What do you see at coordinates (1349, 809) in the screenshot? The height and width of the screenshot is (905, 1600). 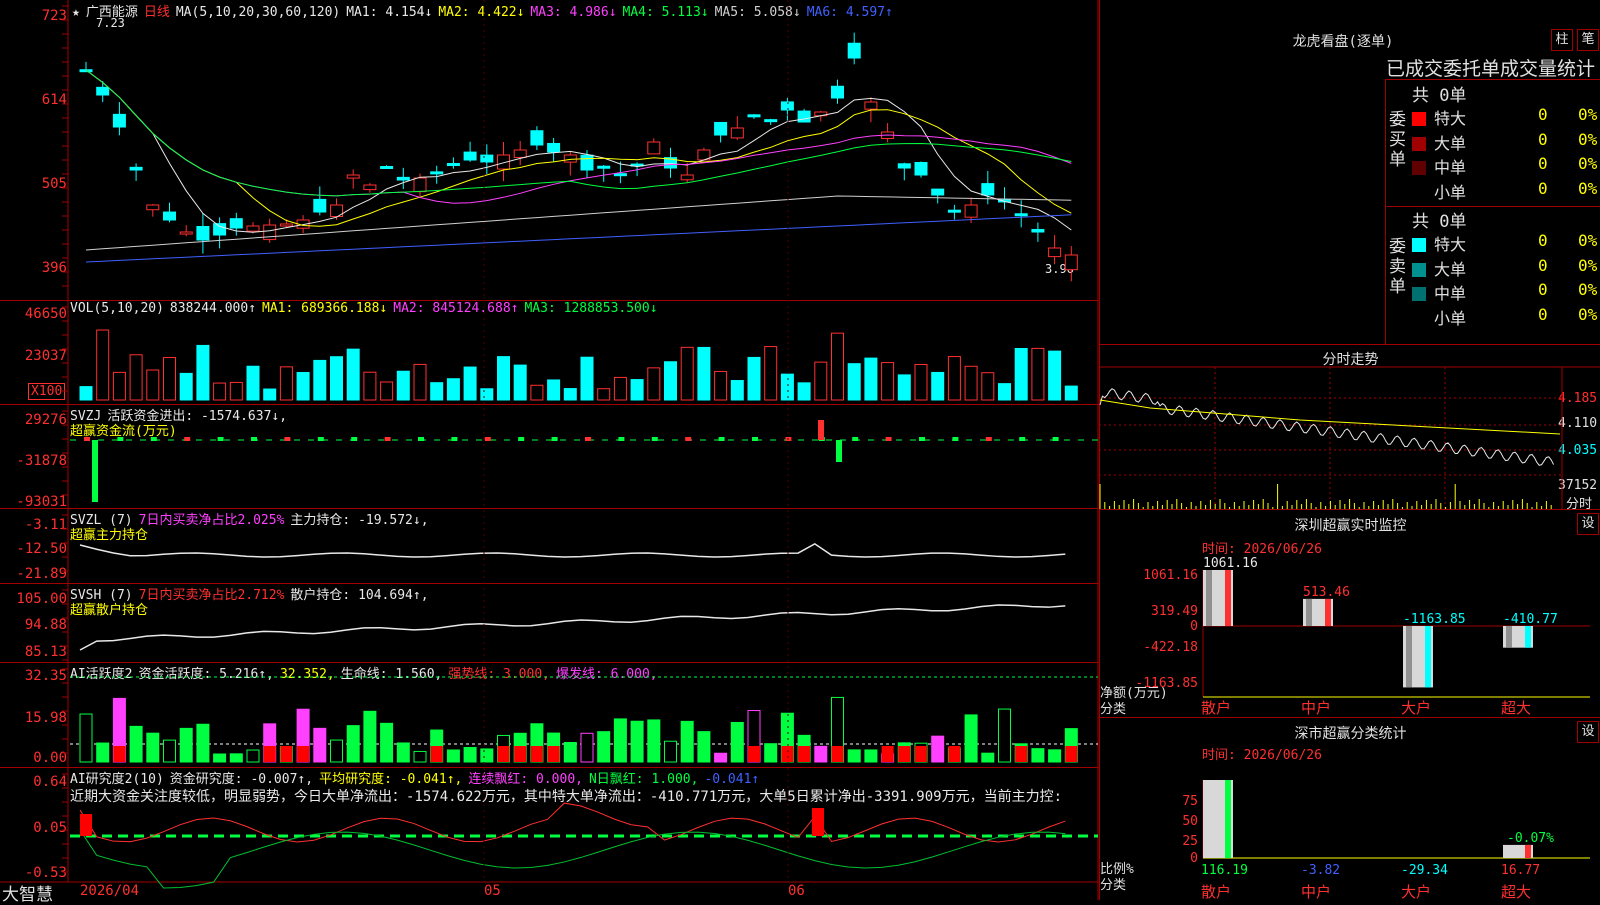 I see `sz-class-panel: 深市超赢分类统计 设 时间: 2026/06/26 比例% 分类` at bounding box center [1349, 809].